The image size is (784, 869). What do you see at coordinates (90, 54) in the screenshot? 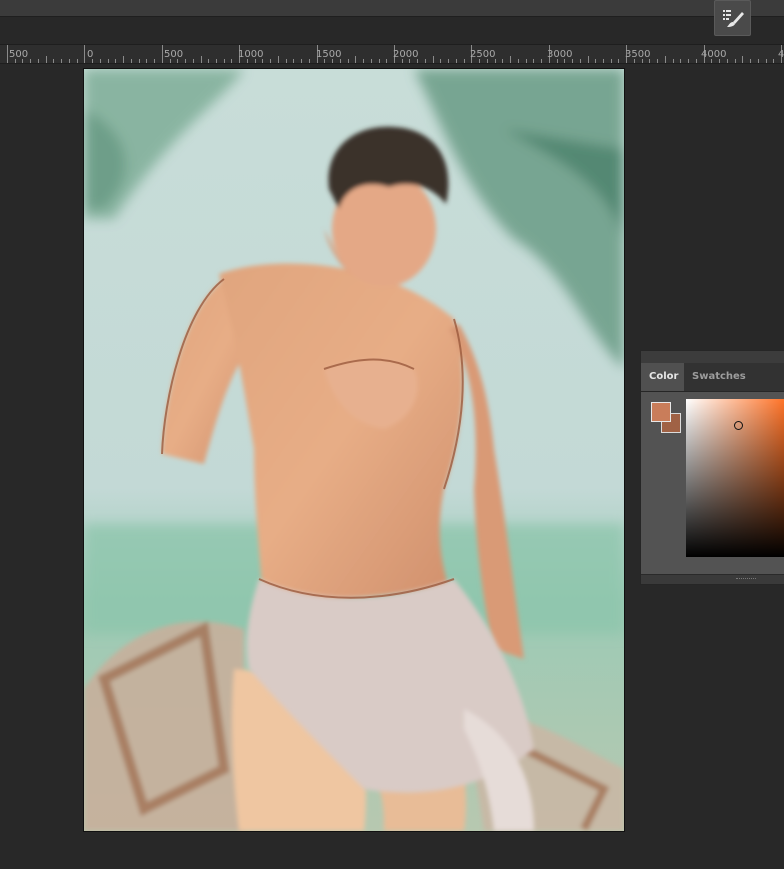
I see `ruler-label: 0` at bounding box center [90, 54].